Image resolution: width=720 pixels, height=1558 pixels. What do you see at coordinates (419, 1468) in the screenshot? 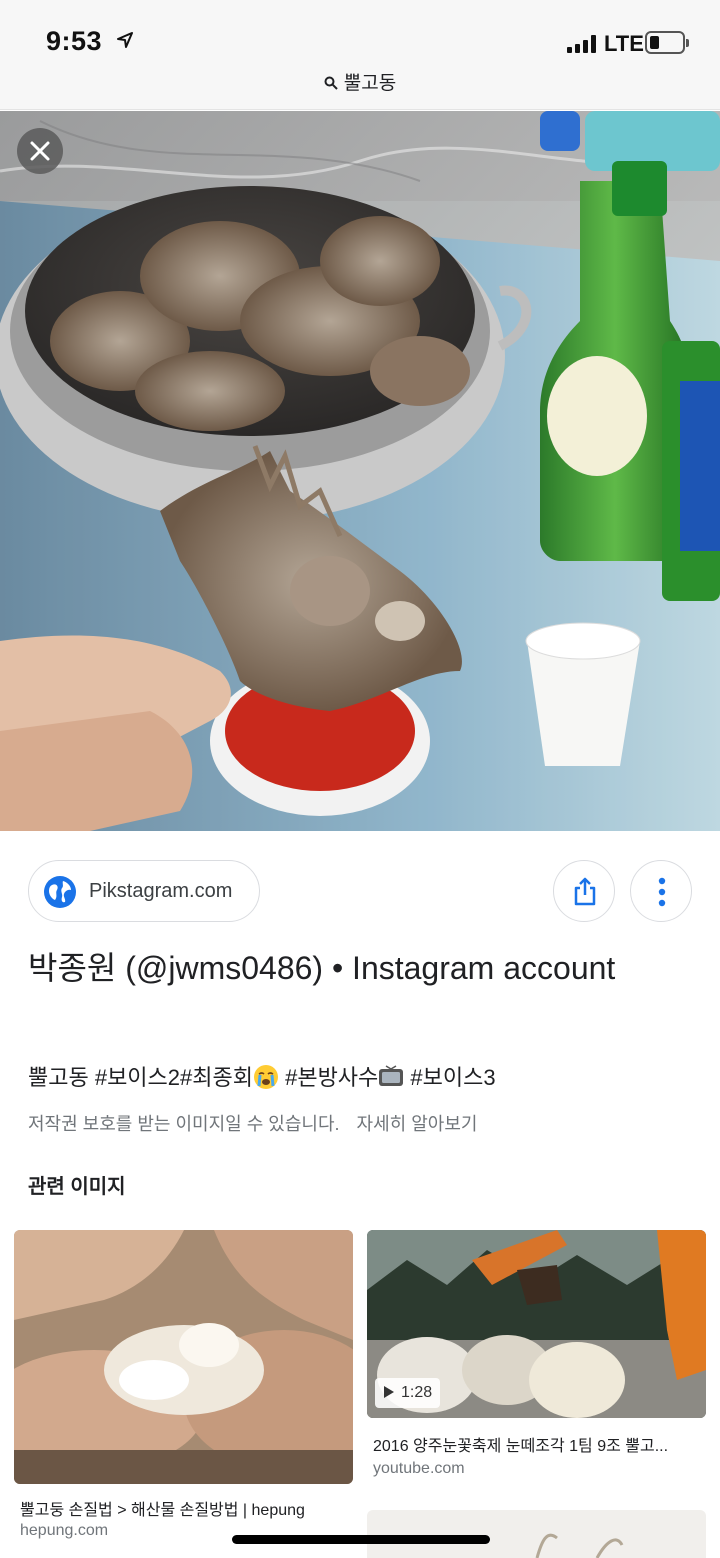
I see `related-domain: youtube.com` at bounding box center [419, 1468].